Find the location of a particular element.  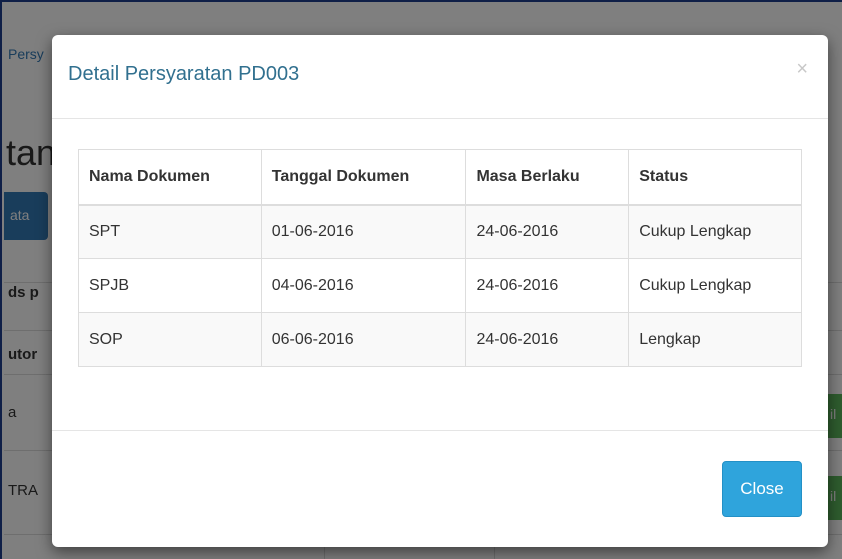

cell-tanggal-dokumen: 04-06-2016 is located at coordinates (363, 285).